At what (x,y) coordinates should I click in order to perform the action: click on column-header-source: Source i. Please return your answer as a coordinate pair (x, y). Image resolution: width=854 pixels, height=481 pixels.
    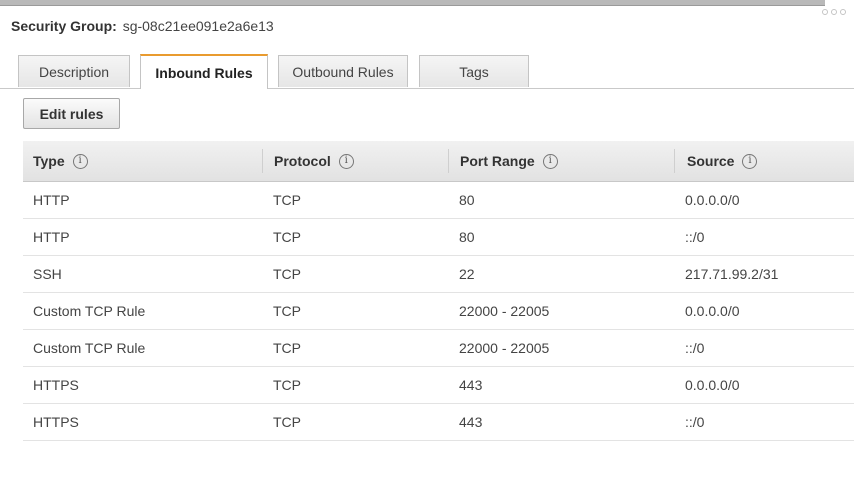
    Looking at the image, I should click on (722, 161).